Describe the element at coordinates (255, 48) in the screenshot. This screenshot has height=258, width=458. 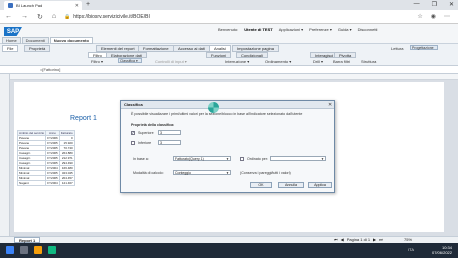
I see `ribbon-tab-page-setup: Impostazione pagina` at that location.